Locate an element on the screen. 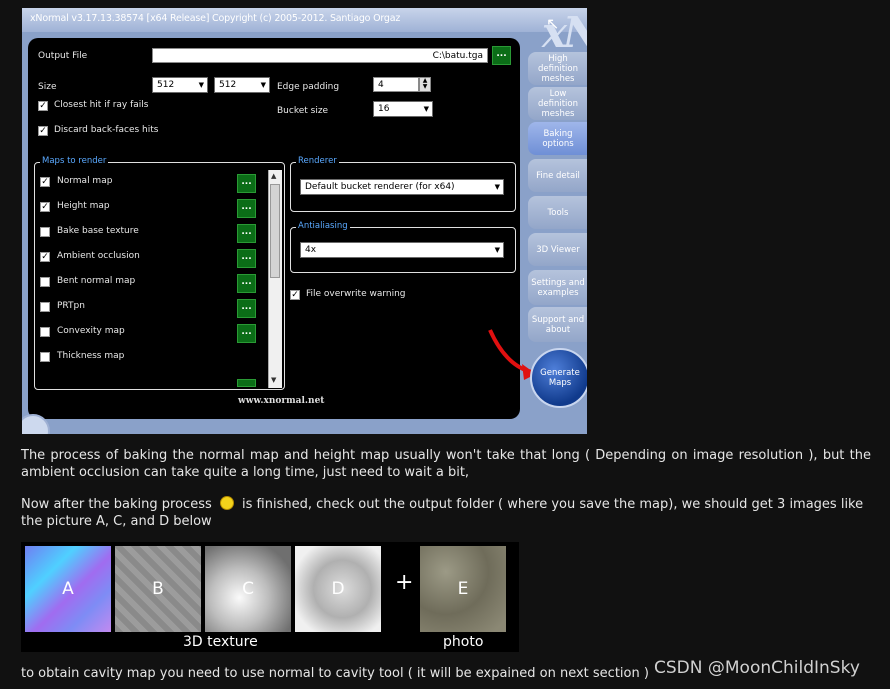 This screenshot has height=689, width=890. convexity-map-checkbox is located at coordinates (45, 332).